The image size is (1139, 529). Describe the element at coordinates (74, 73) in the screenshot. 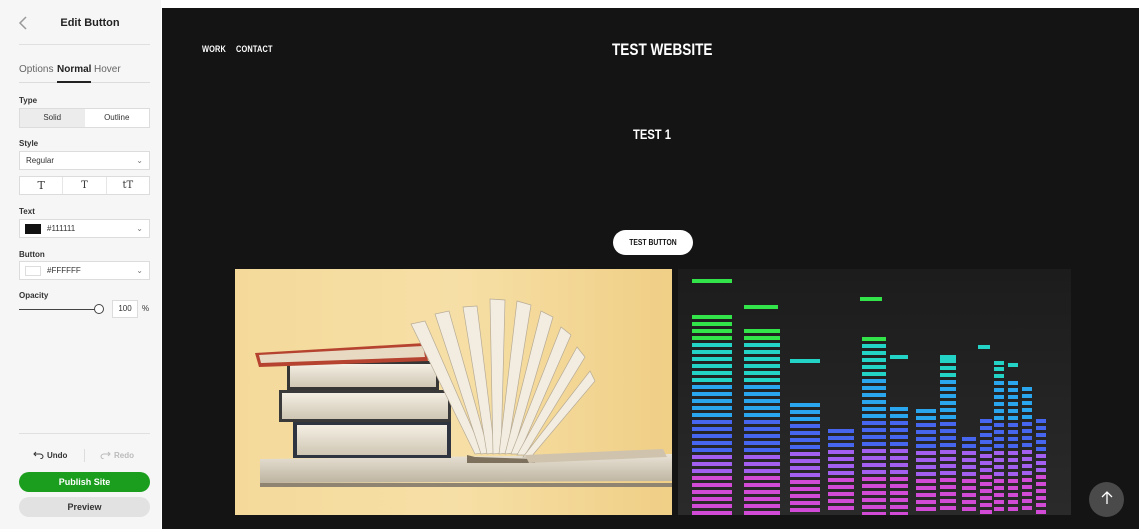

I see `tab-normal: Normal` at that location.